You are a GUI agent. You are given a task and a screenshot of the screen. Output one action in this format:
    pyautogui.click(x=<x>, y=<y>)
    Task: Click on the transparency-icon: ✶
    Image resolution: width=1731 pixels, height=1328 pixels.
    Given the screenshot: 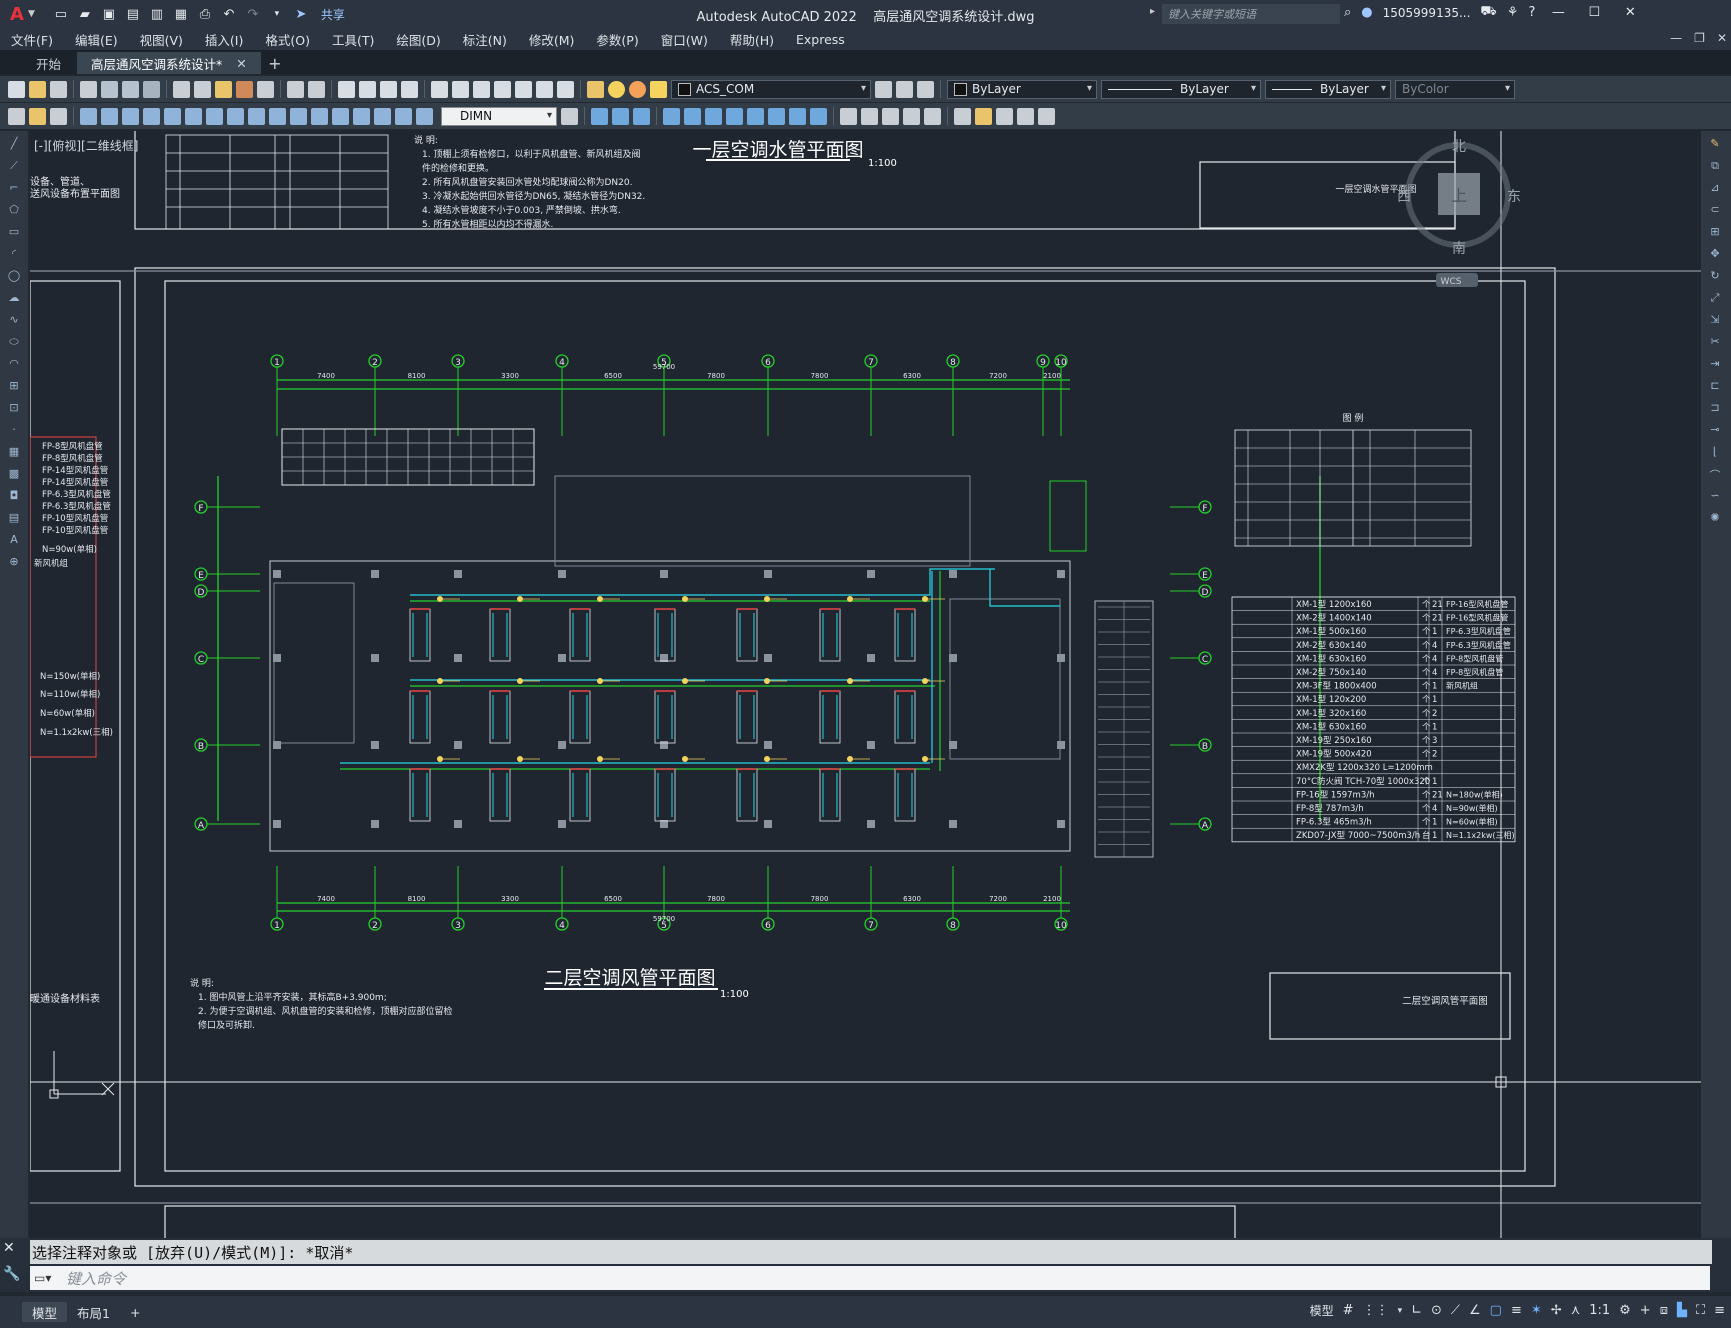 What is the action you would take?
    pyautogui.click(x=1536, y=1310)
    